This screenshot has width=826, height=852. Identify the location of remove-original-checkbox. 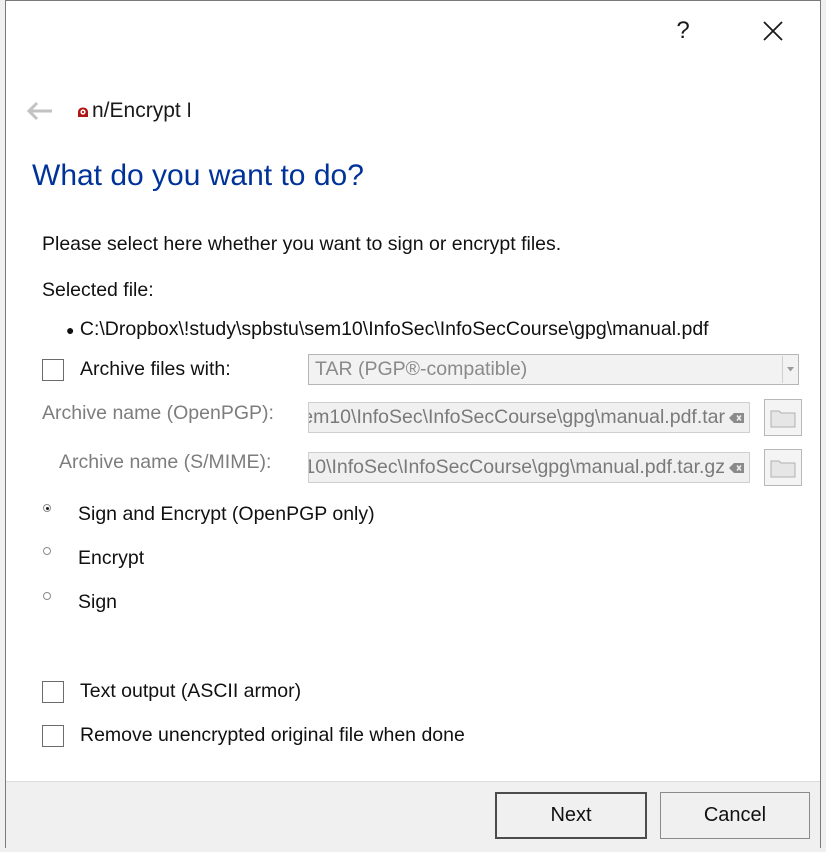
(53, 736).